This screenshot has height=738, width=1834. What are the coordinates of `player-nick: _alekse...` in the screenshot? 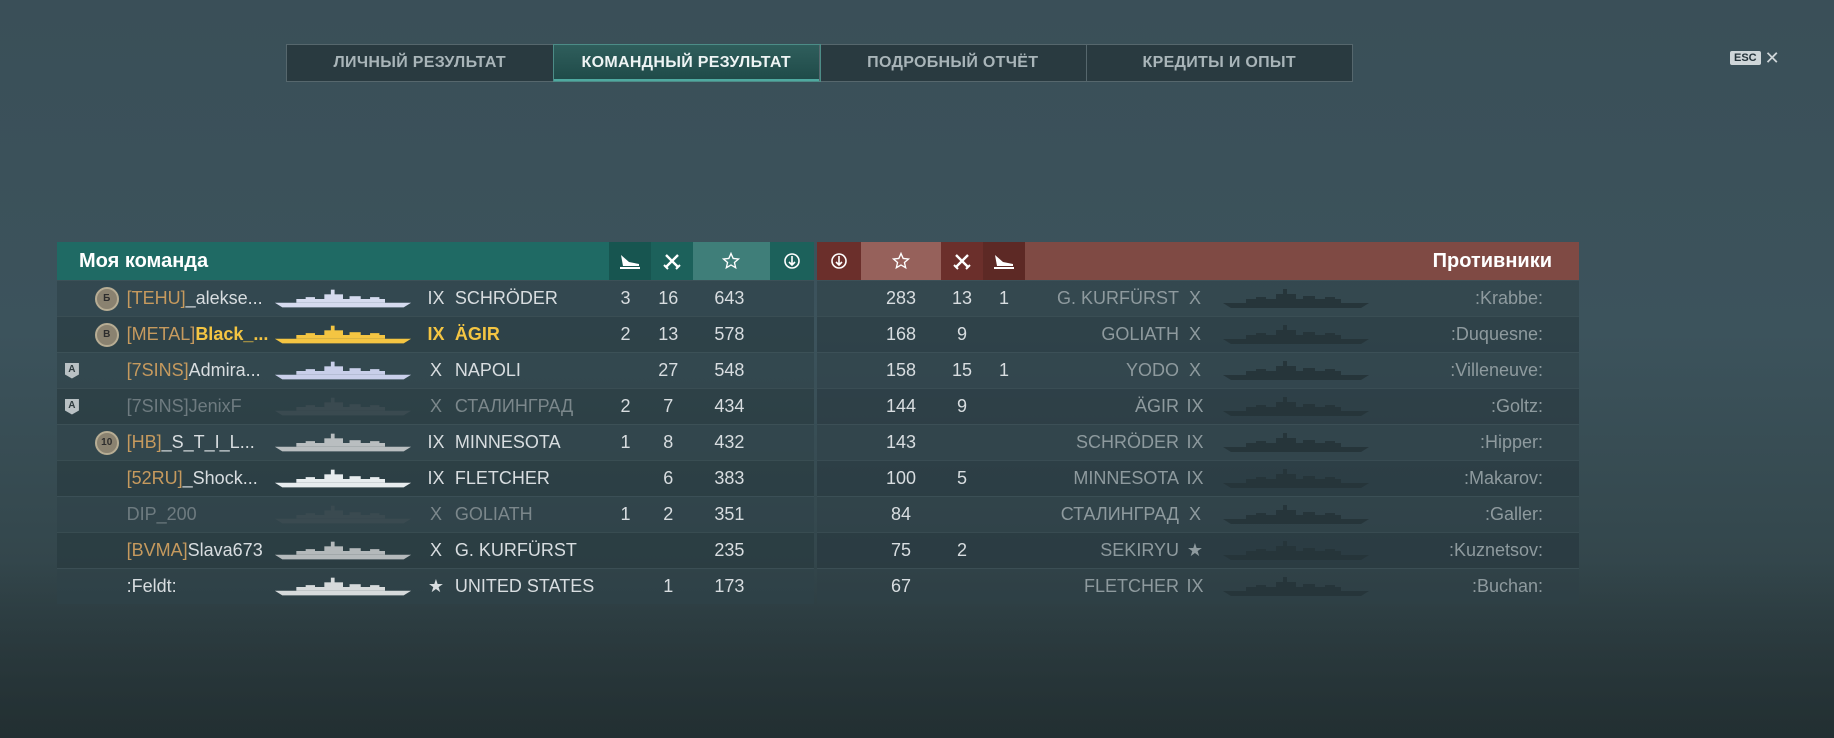 It's located at (224, 298).